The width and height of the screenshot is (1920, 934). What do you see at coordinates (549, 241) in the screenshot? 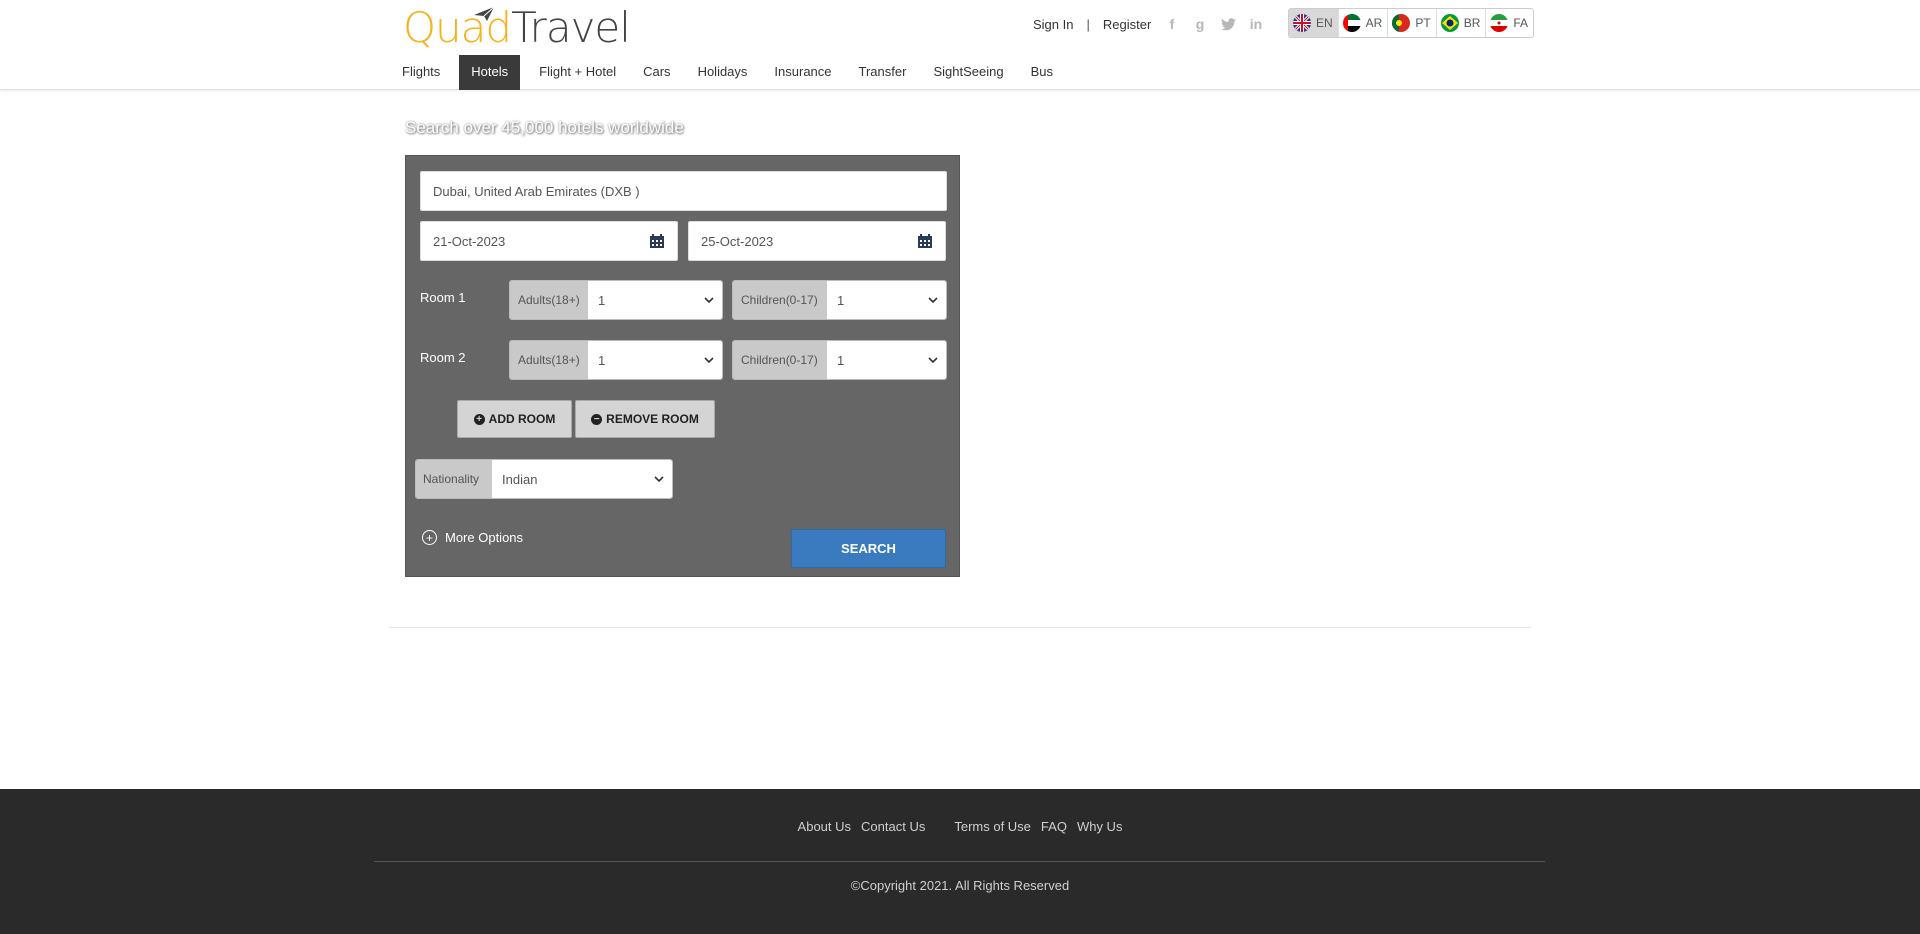
I see `checkin-date-input: 21-Oct-2023` at bounding box center [549, 241].